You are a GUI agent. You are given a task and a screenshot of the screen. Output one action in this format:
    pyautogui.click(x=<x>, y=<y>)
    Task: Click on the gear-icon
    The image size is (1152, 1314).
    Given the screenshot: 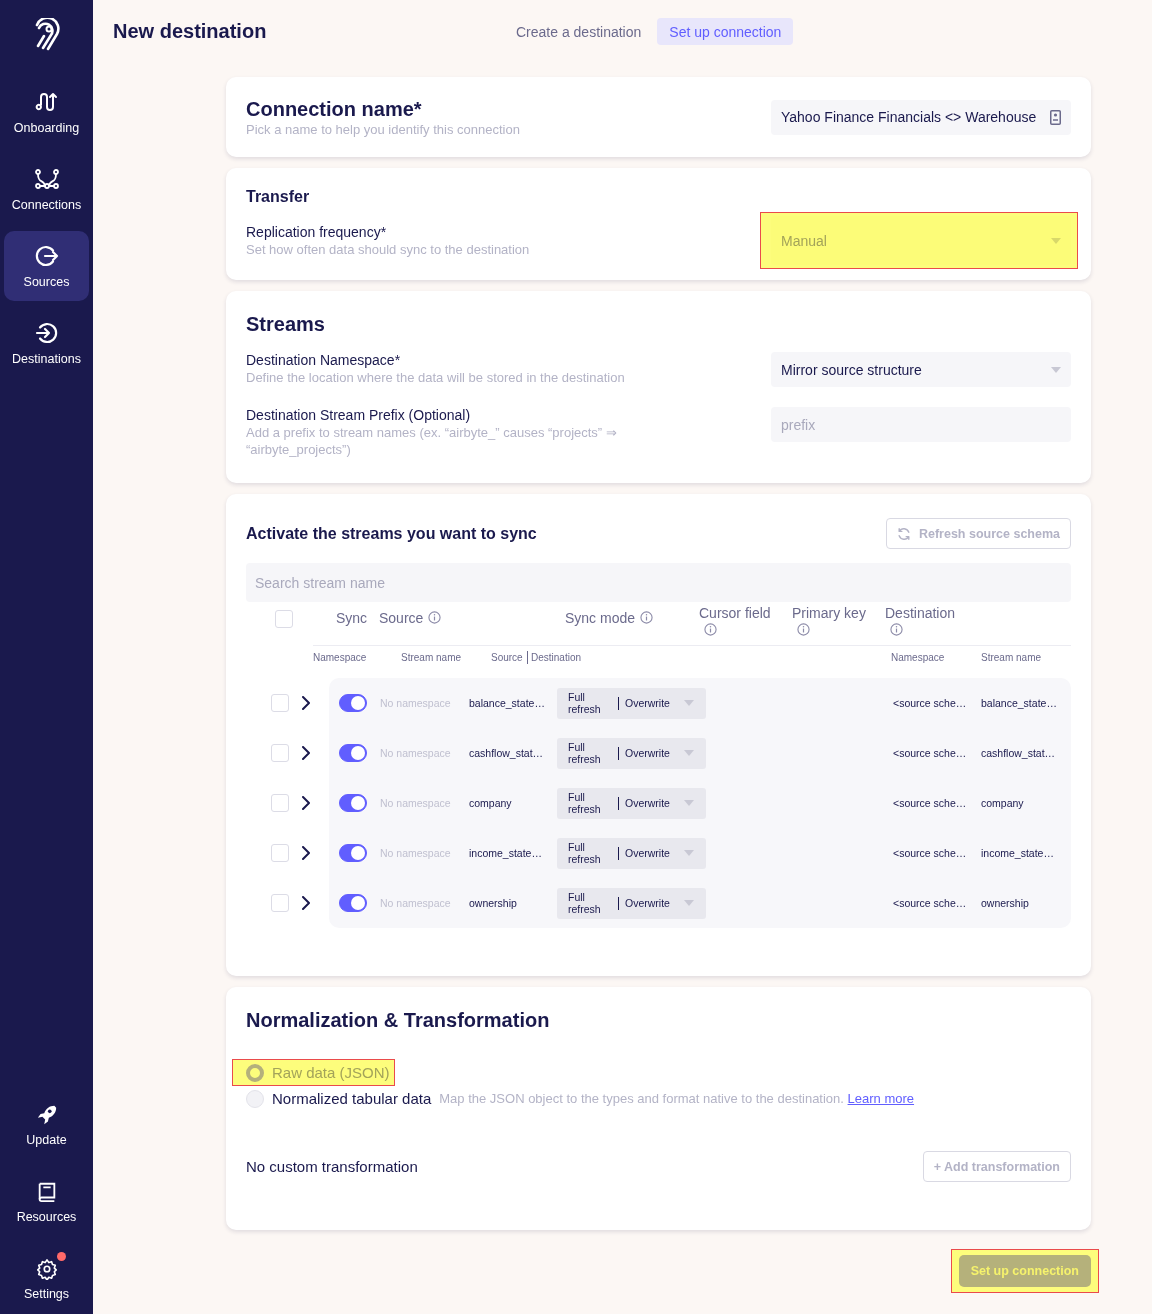 What is the action you would take?
    pyautogui.click(x=46, y=1268)
    